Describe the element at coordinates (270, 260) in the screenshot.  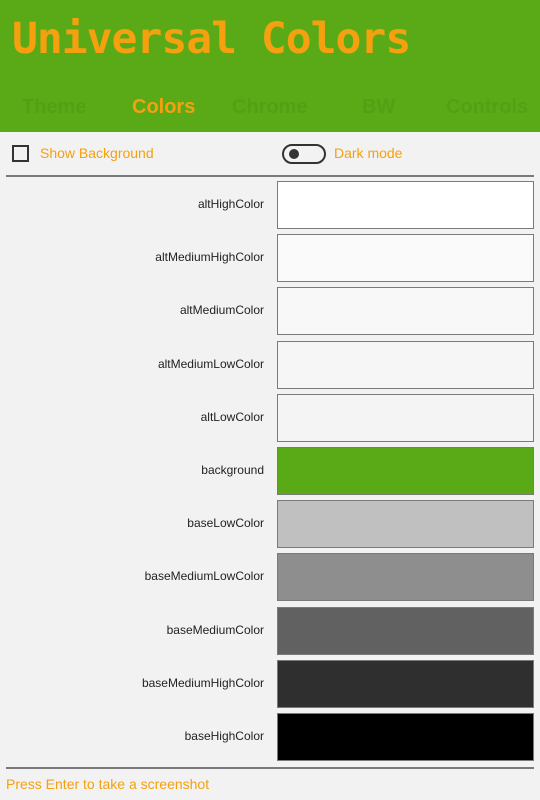
I see `color-row: altMediumHighColor` at that location.